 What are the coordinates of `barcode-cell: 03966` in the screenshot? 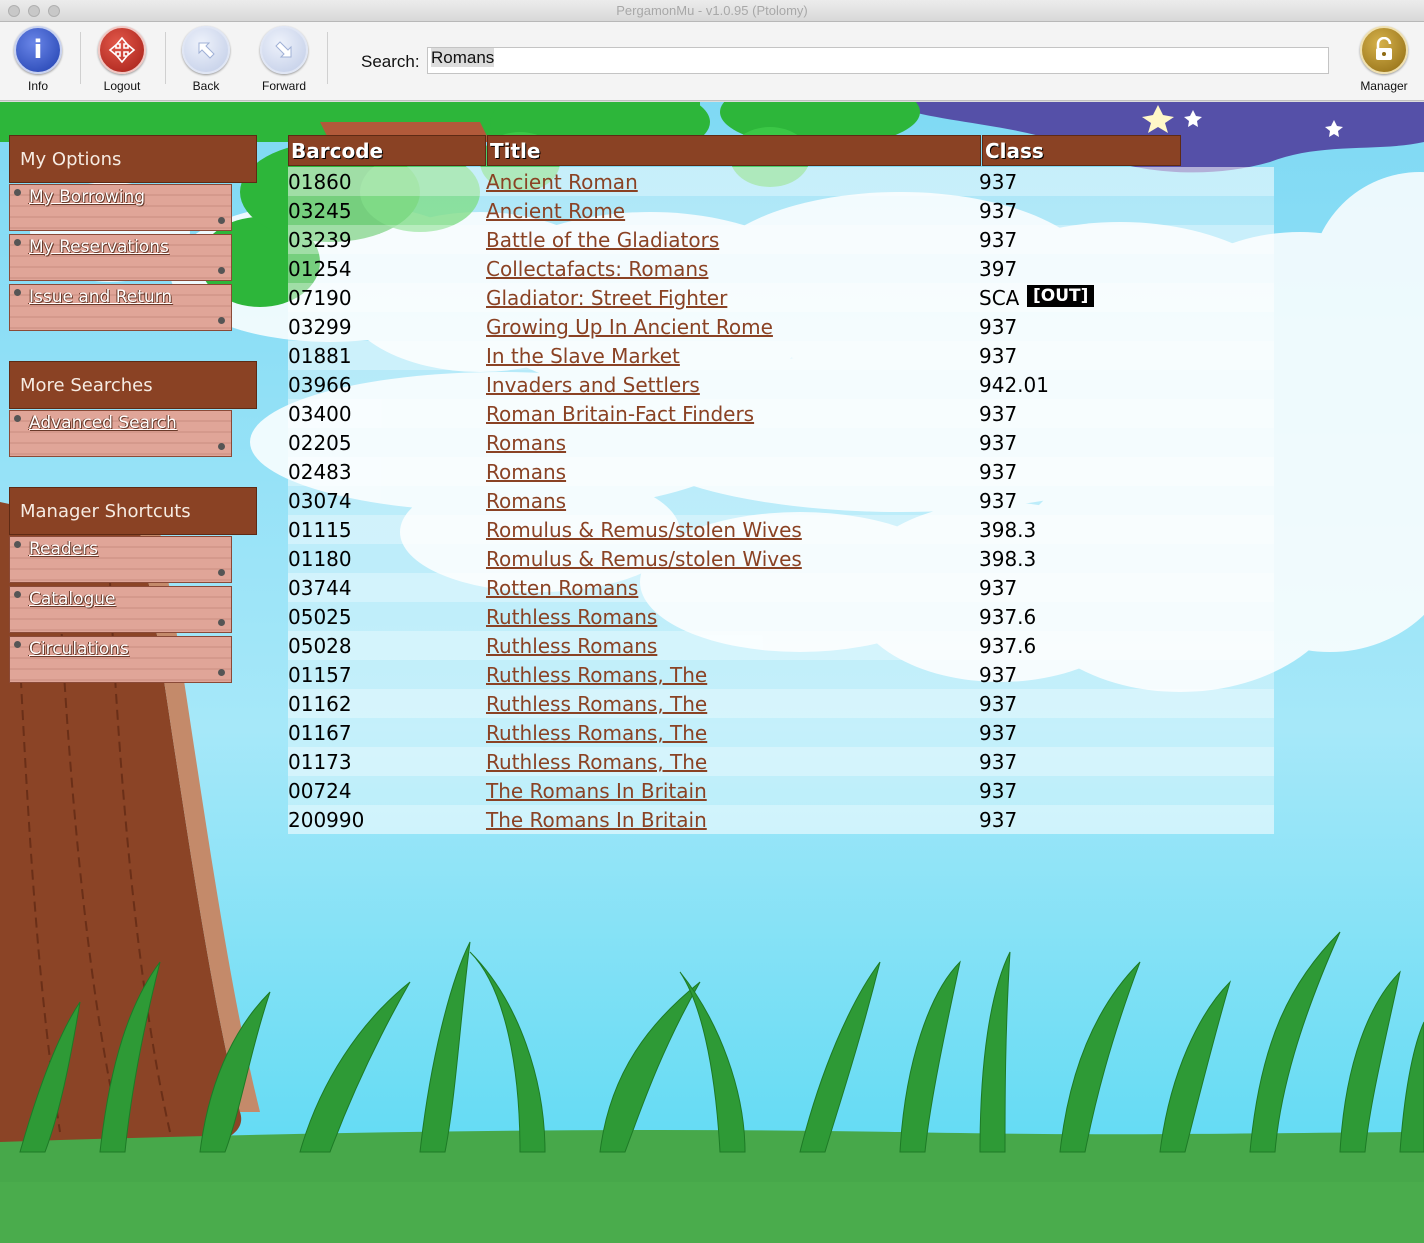 It's located at (320, 385).